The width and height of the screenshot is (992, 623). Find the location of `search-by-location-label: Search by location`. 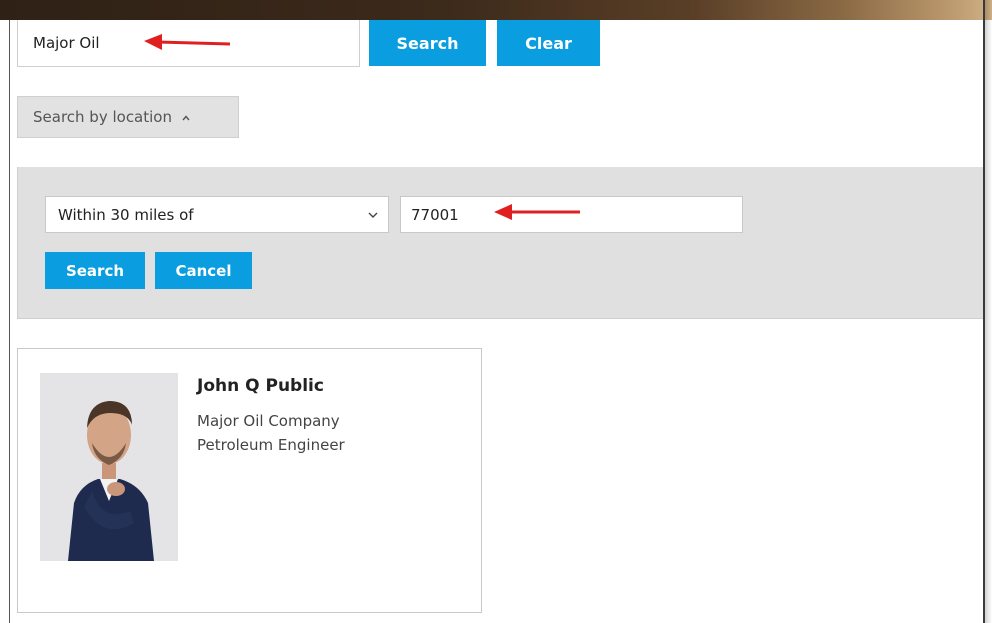

search-by-location-label: Search by location is located at coordinates (102, 117).